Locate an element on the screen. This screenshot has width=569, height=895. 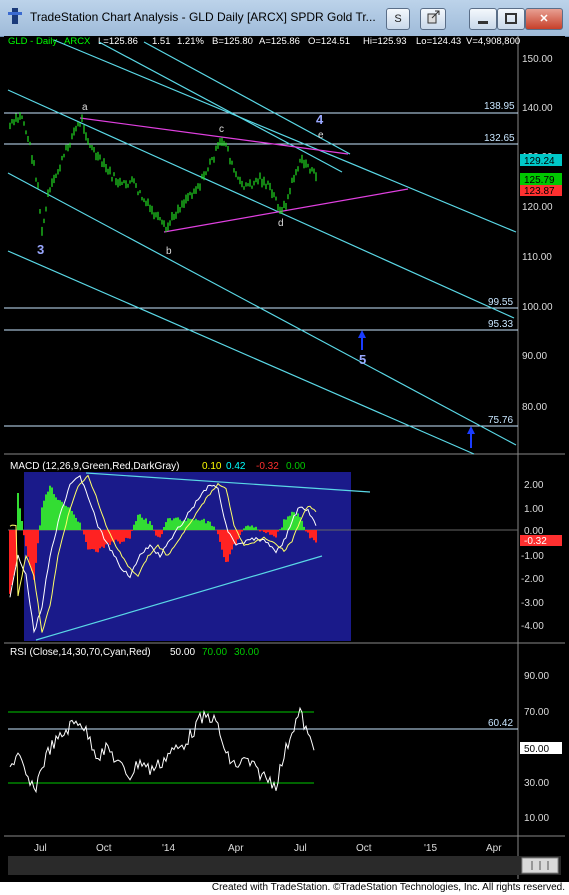
macd-tick: -3.00 is located at coordinates (532, 603).